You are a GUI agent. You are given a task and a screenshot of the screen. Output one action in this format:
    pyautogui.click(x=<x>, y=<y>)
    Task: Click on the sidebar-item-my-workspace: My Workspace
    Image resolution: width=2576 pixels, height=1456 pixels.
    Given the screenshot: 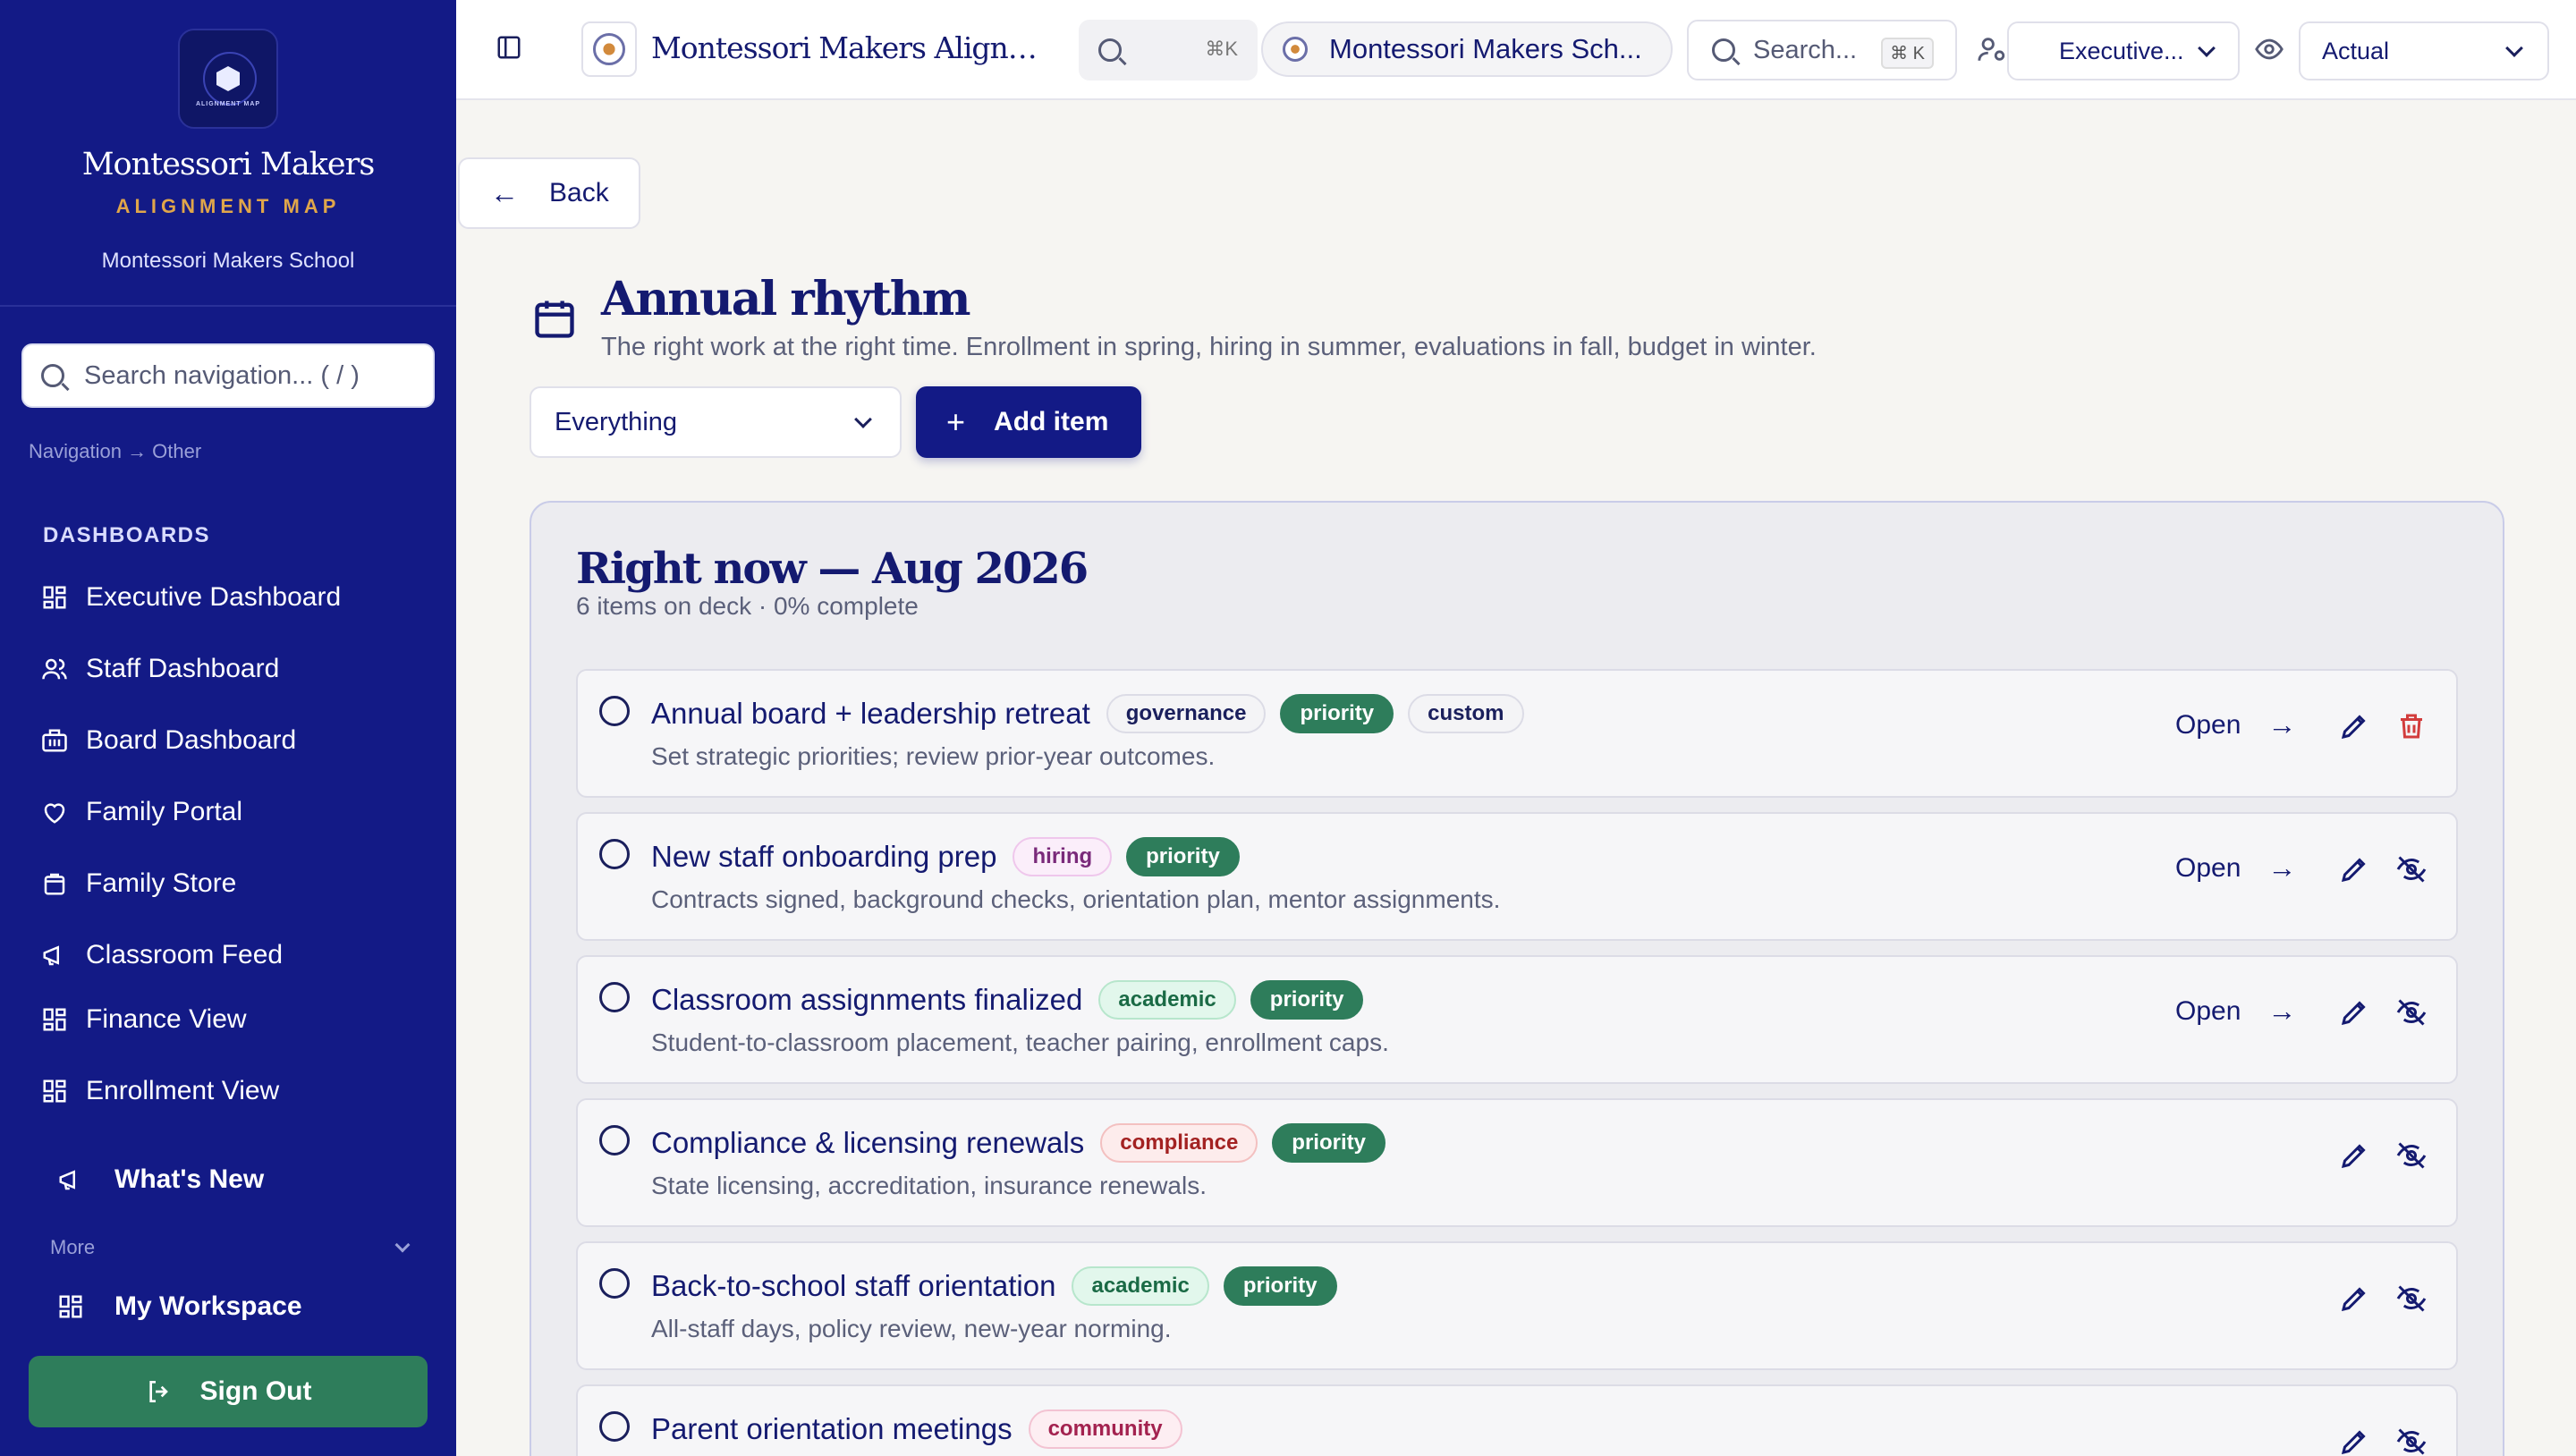 What is the action you would take?
    pyautogui.click(x=179, y=1306)
    